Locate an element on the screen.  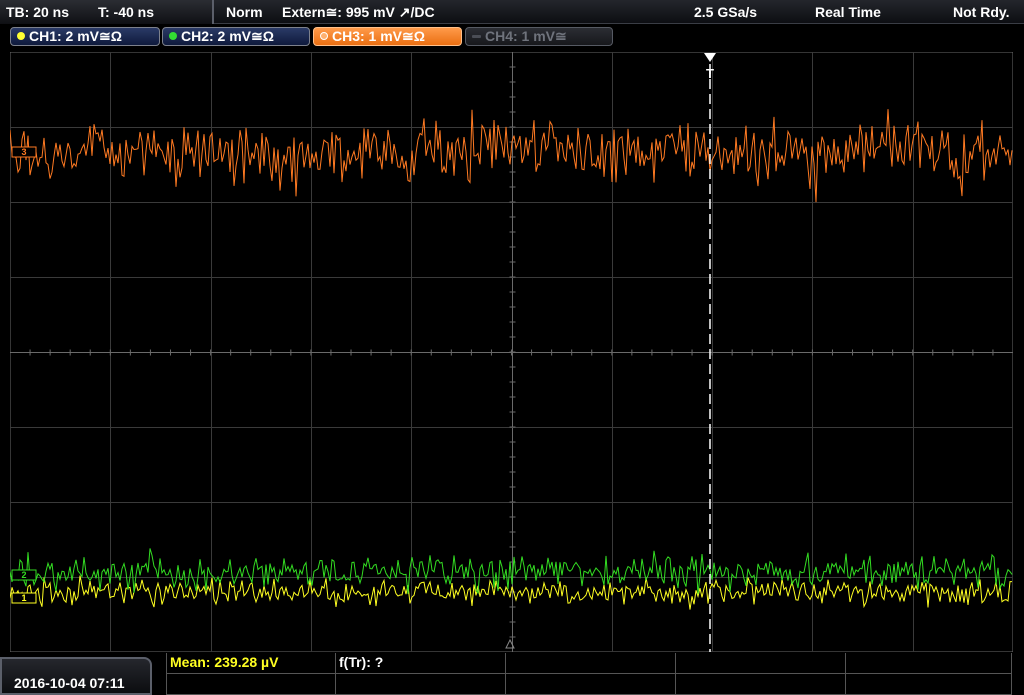
channel-1-button: CH1: 2 mV≅Ω is located at coordinates (85, 36).